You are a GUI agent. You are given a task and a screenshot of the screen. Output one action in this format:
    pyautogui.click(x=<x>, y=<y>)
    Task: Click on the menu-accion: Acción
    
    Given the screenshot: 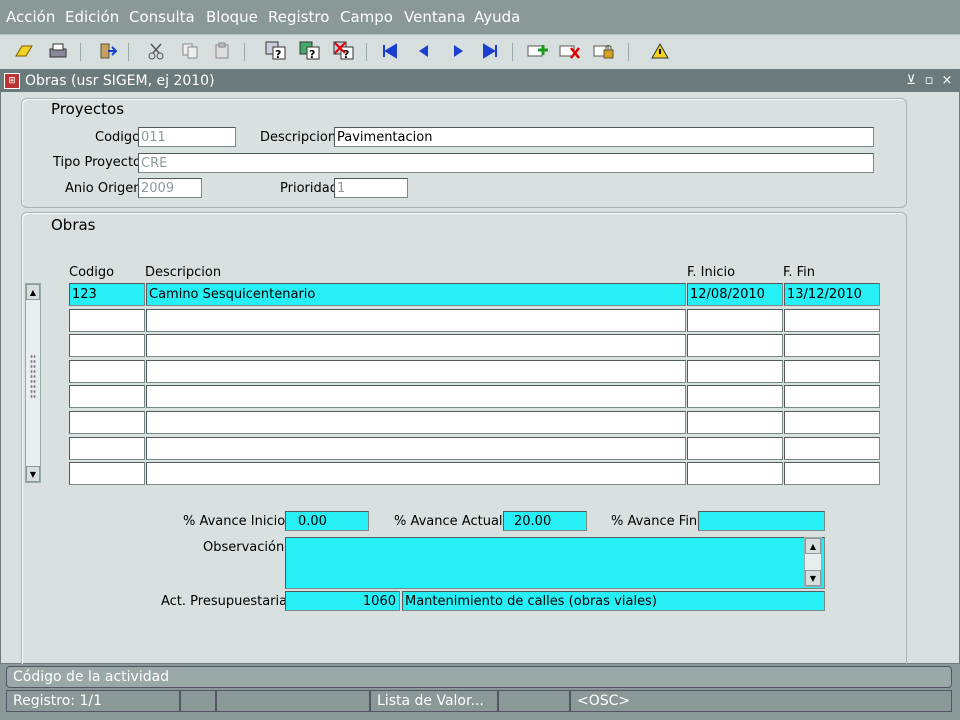 What is the action you would take?
    pyautogui.click(x=30, y=17)
    